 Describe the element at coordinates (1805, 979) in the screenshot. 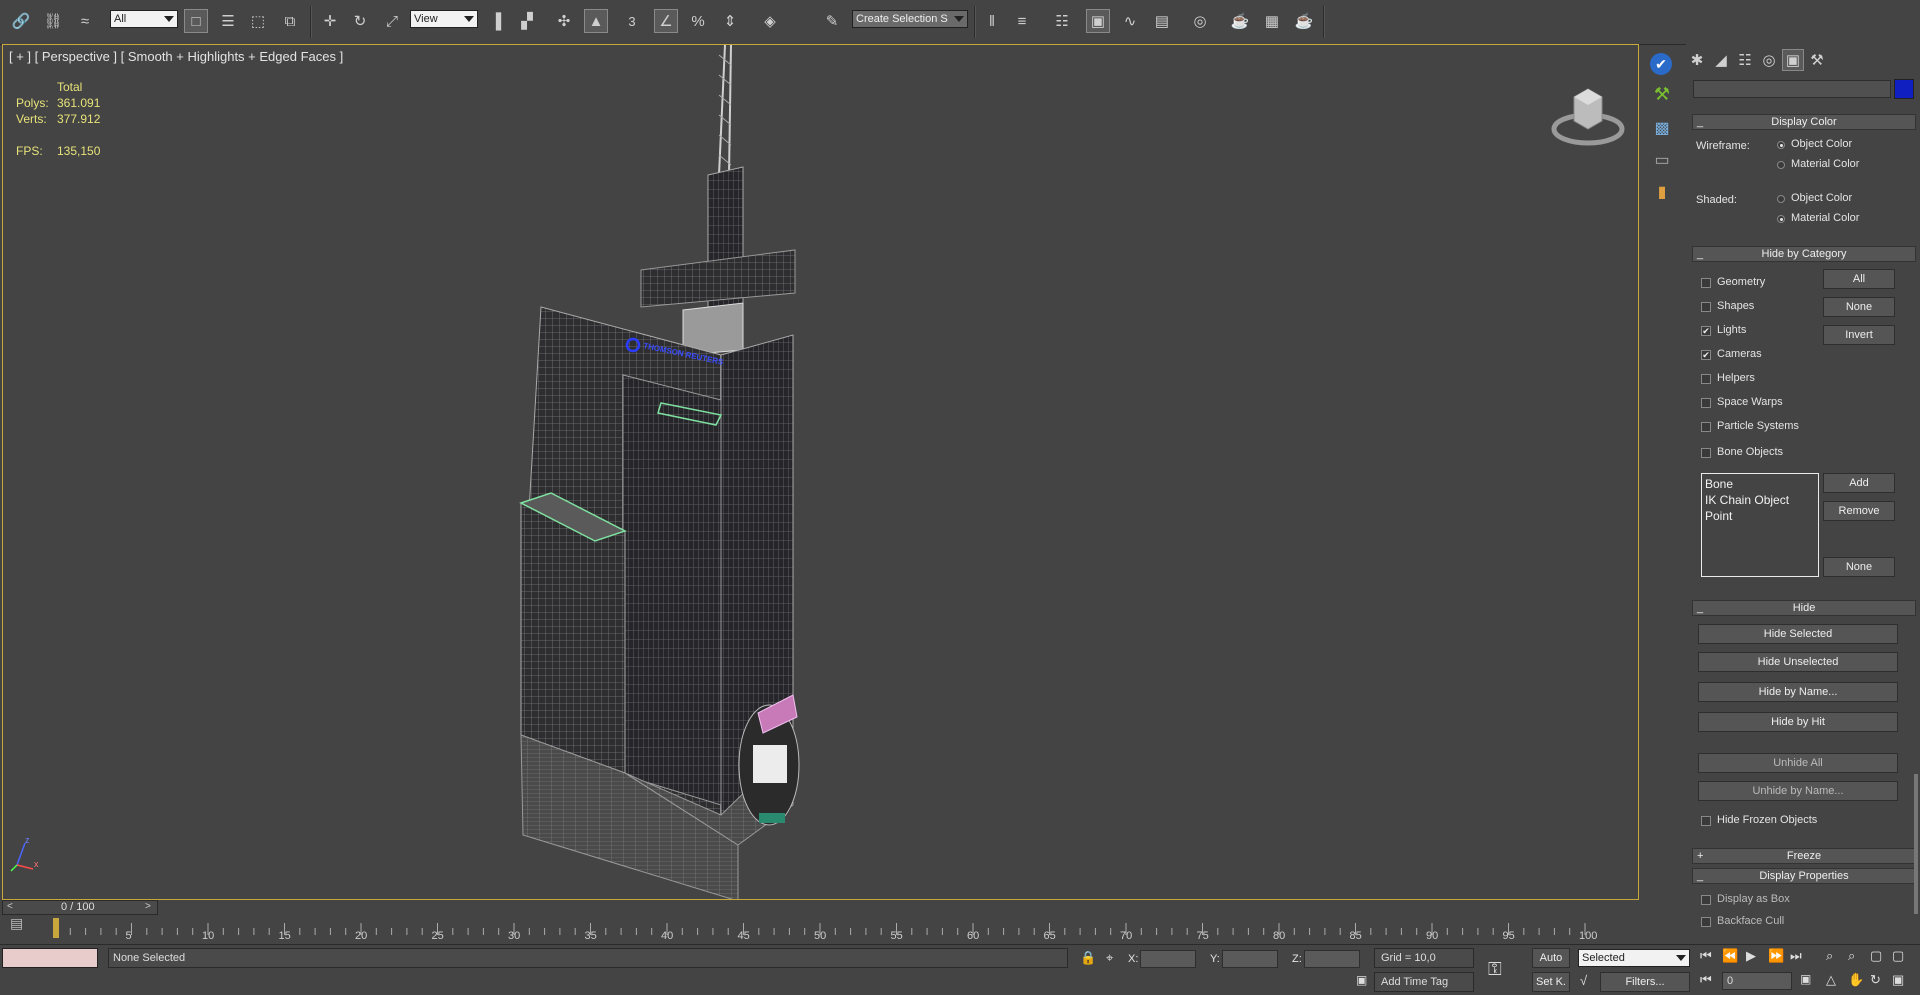

I see `time-configuration-icon: ▣` at that location.